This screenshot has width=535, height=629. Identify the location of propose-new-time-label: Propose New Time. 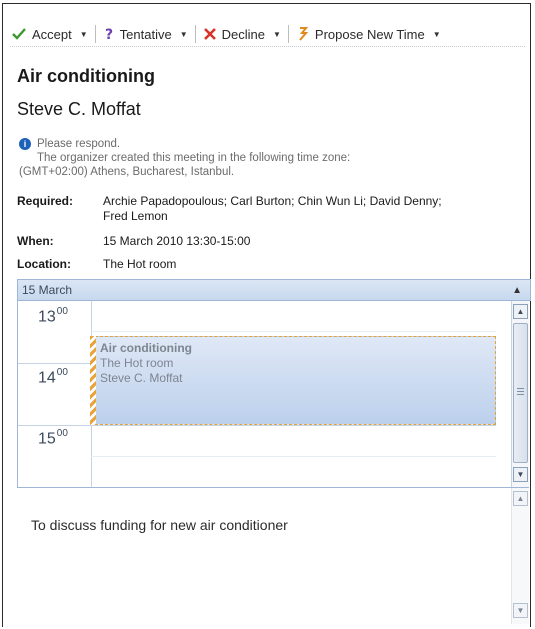
(369, 34).